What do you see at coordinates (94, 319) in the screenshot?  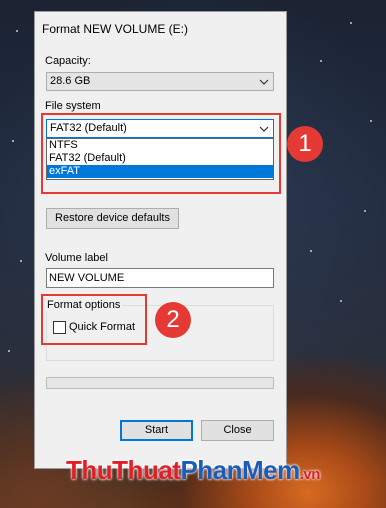 I see `highlight-box-format-options` at bounding box center [94, 319].